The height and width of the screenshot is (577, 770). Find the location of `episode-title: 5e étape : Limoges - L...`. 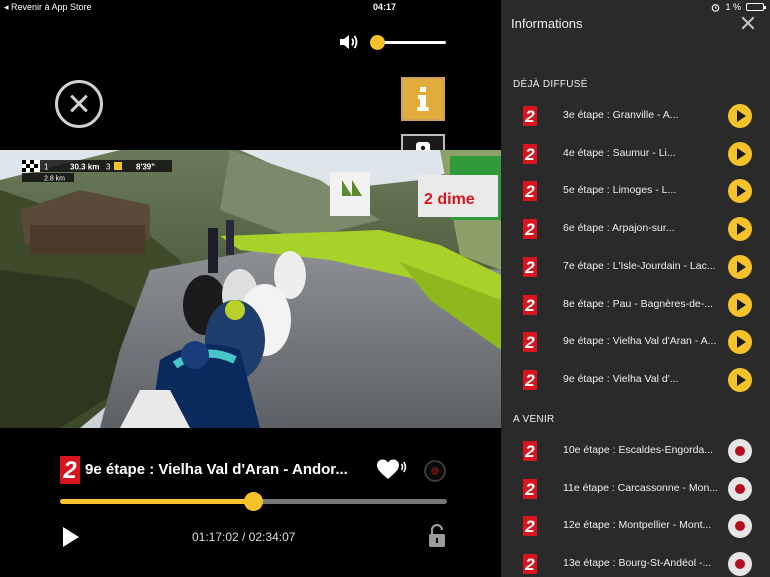

episode-title: 5e étape : Limoges - L... is located at coordinates (620, 190).